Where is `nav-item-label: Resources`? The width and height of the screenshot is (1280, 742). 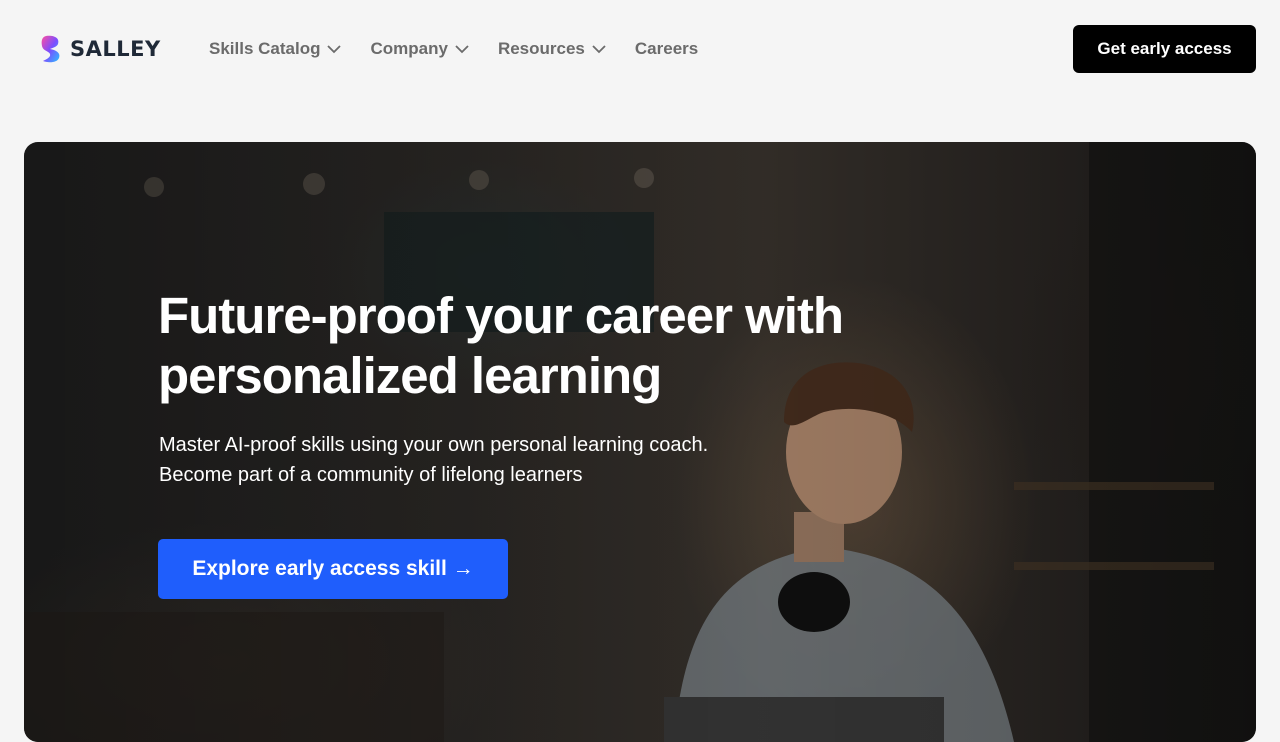 nav-item-label: Resources is located at coordinates (541, 48).